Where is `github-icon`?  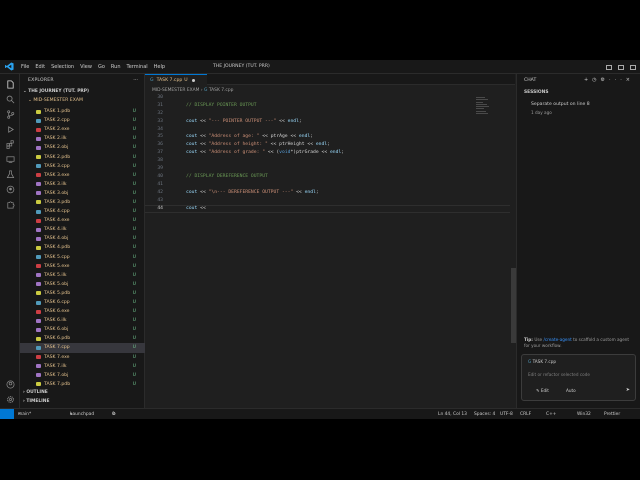
github-icon is located at coordinates (10, 189).